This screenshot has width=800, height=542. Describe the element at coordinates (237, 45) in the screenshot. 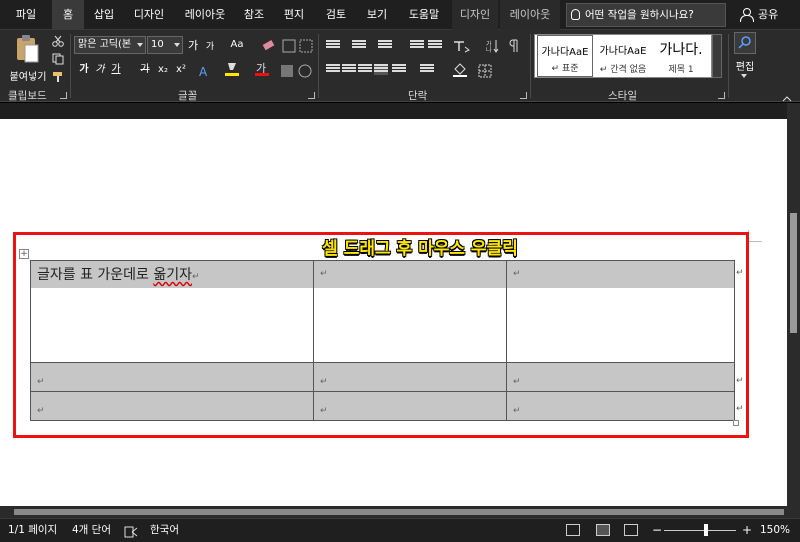

I see `change-case-button: Aa` at that location.